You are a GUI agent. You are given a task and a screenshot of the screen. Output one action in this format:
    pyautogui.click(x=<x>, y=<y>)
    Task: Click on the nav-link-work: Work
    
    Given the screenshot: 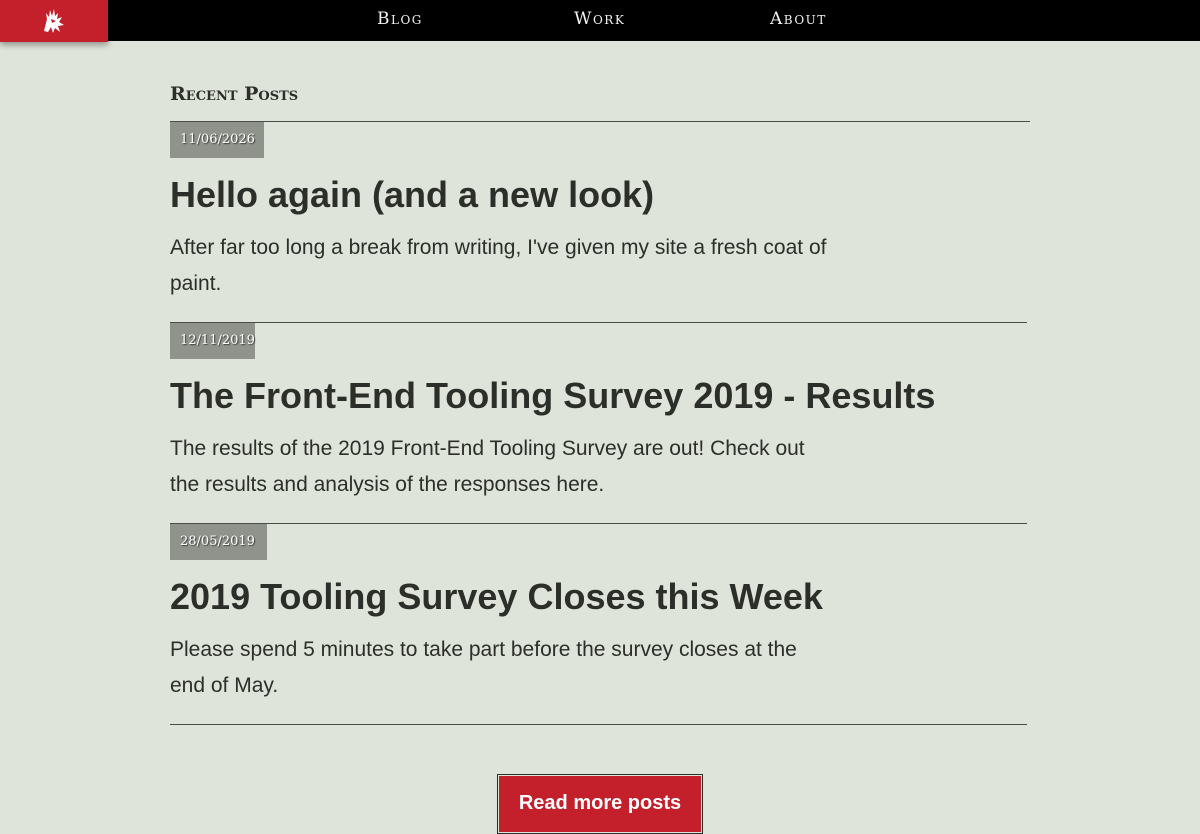 What is the action you would take?
    pyautogui.click(x=599, y=19)
    